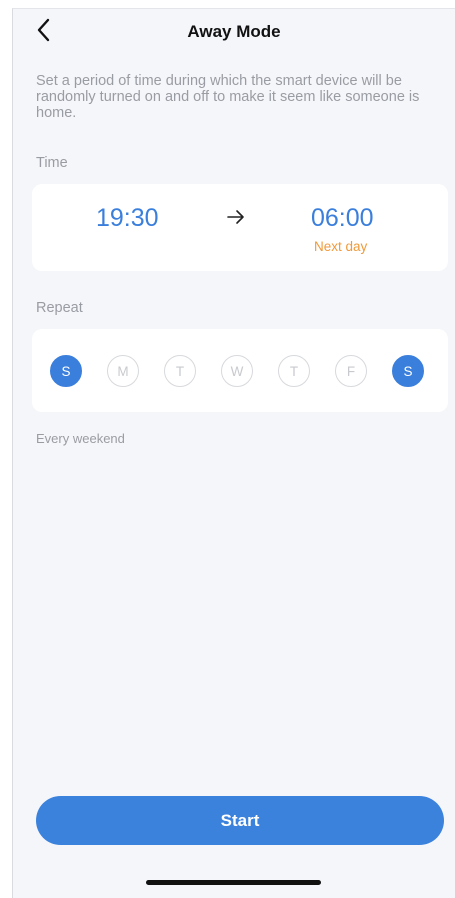 This screenshot has height=898, width=455. Describe the element at coordinates (236, 219) in the screenshot. I see `arrow-right-icon` at that location.